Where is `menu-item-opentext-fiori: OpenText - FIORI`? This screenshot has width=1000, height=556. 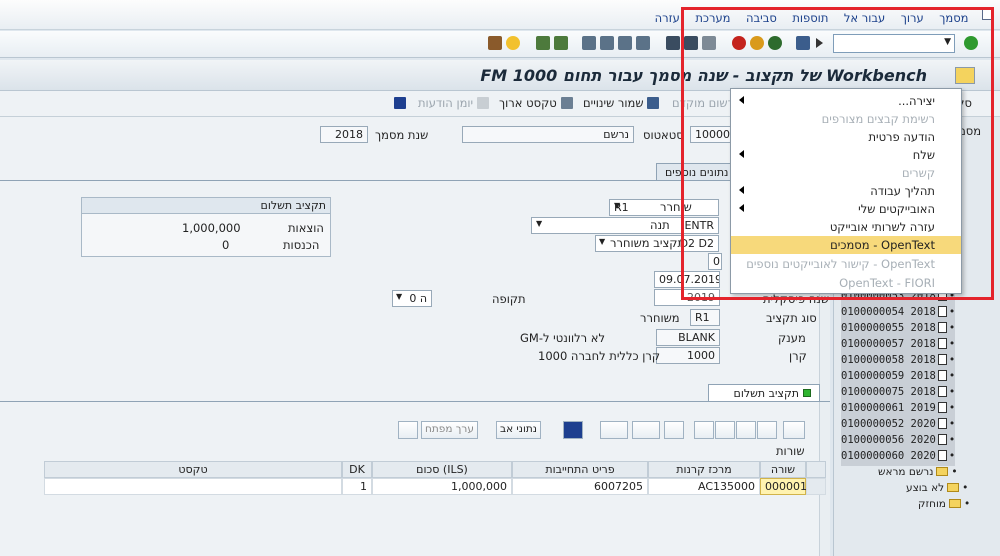 menu-item-opentext-fiori: OpenText - FIORI is located at coordinates (846, 283).